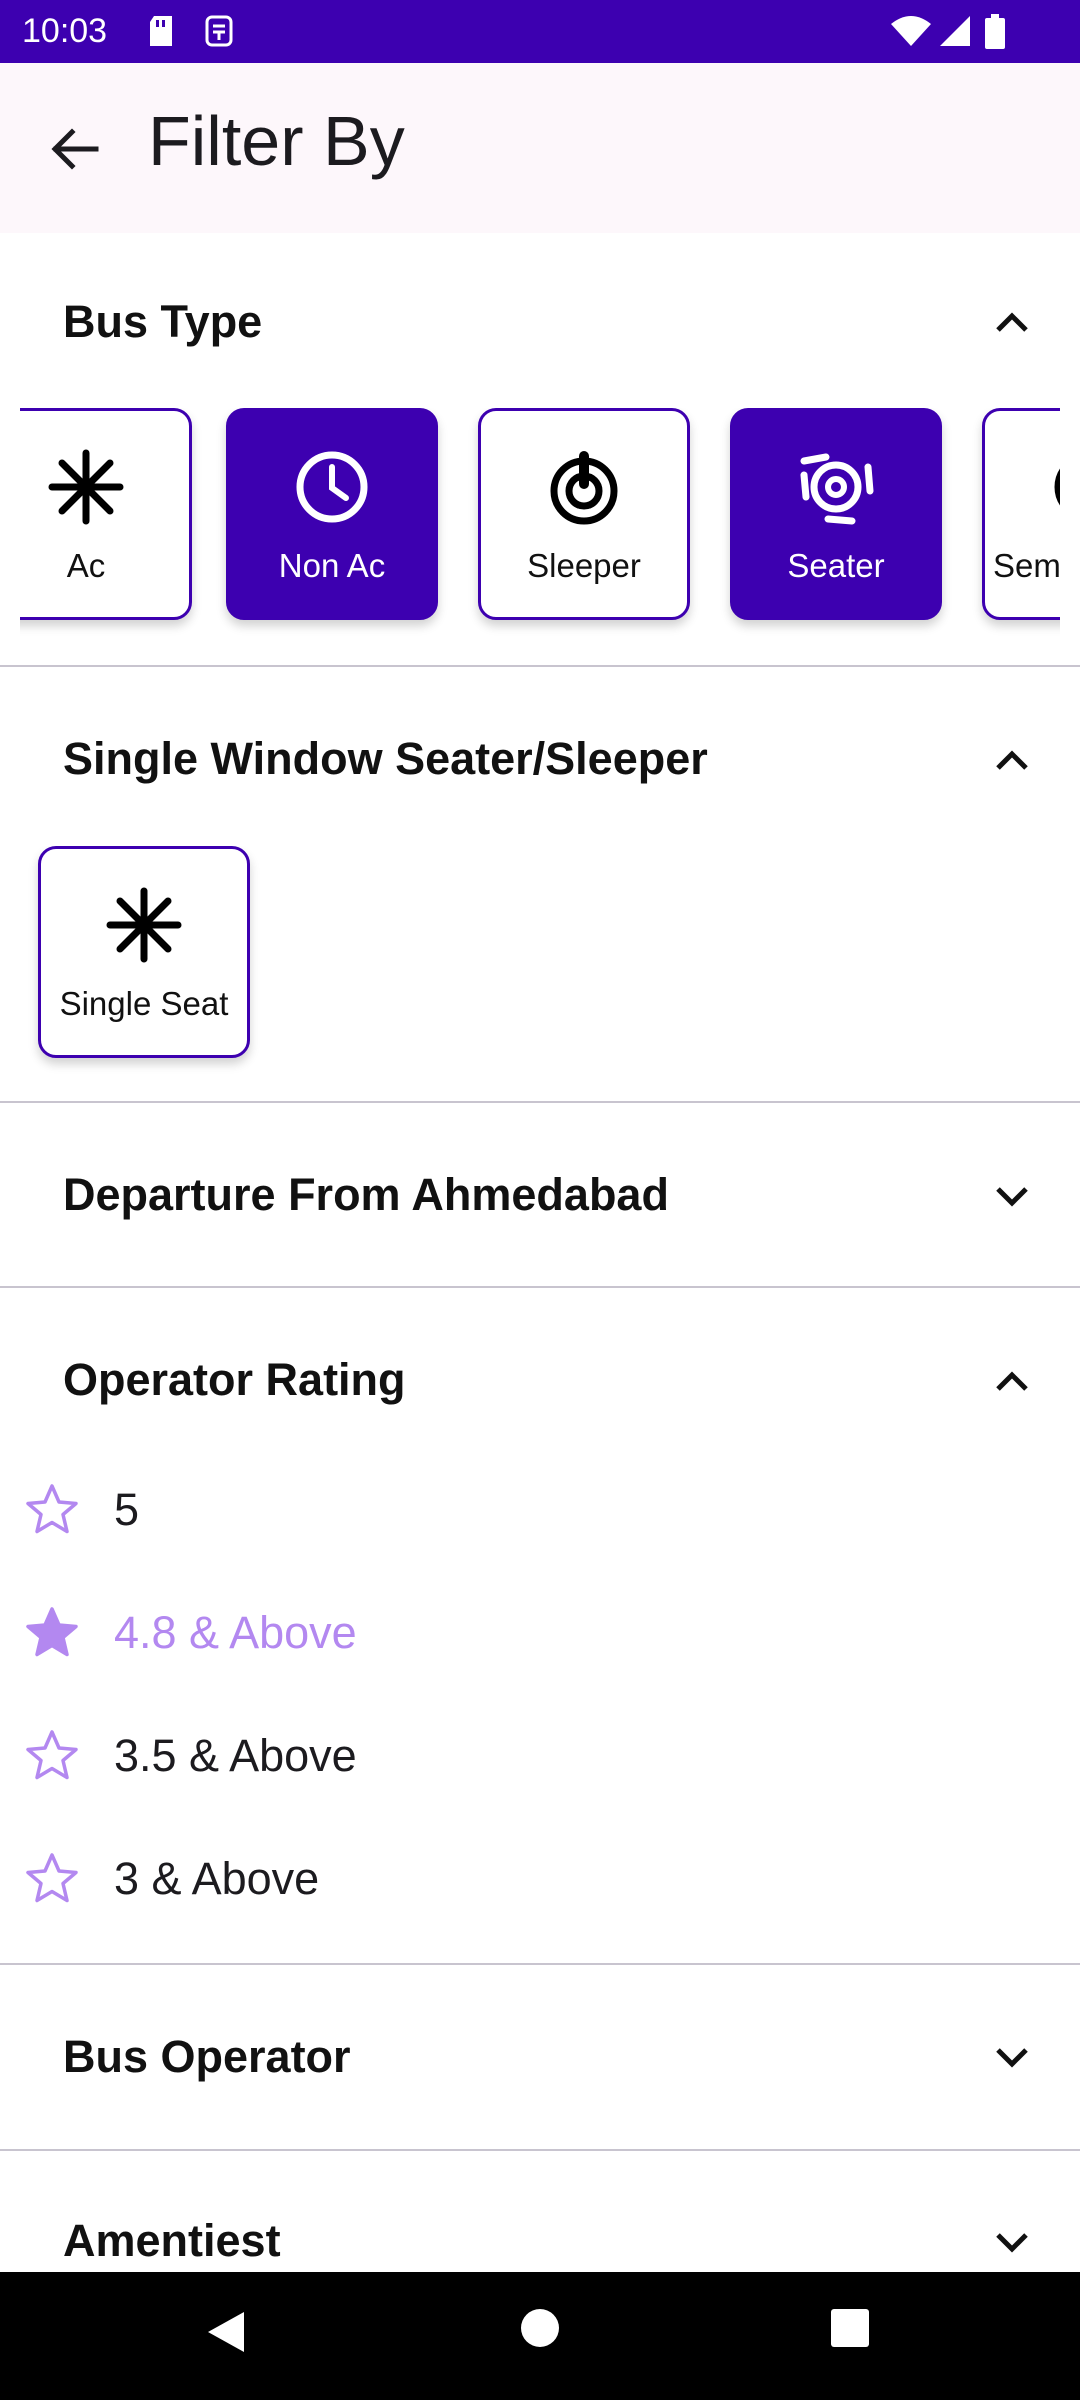 The height and width of the screenshot is (2400, 1080). I want to click on chip-label: Ac, so click(86, 565).